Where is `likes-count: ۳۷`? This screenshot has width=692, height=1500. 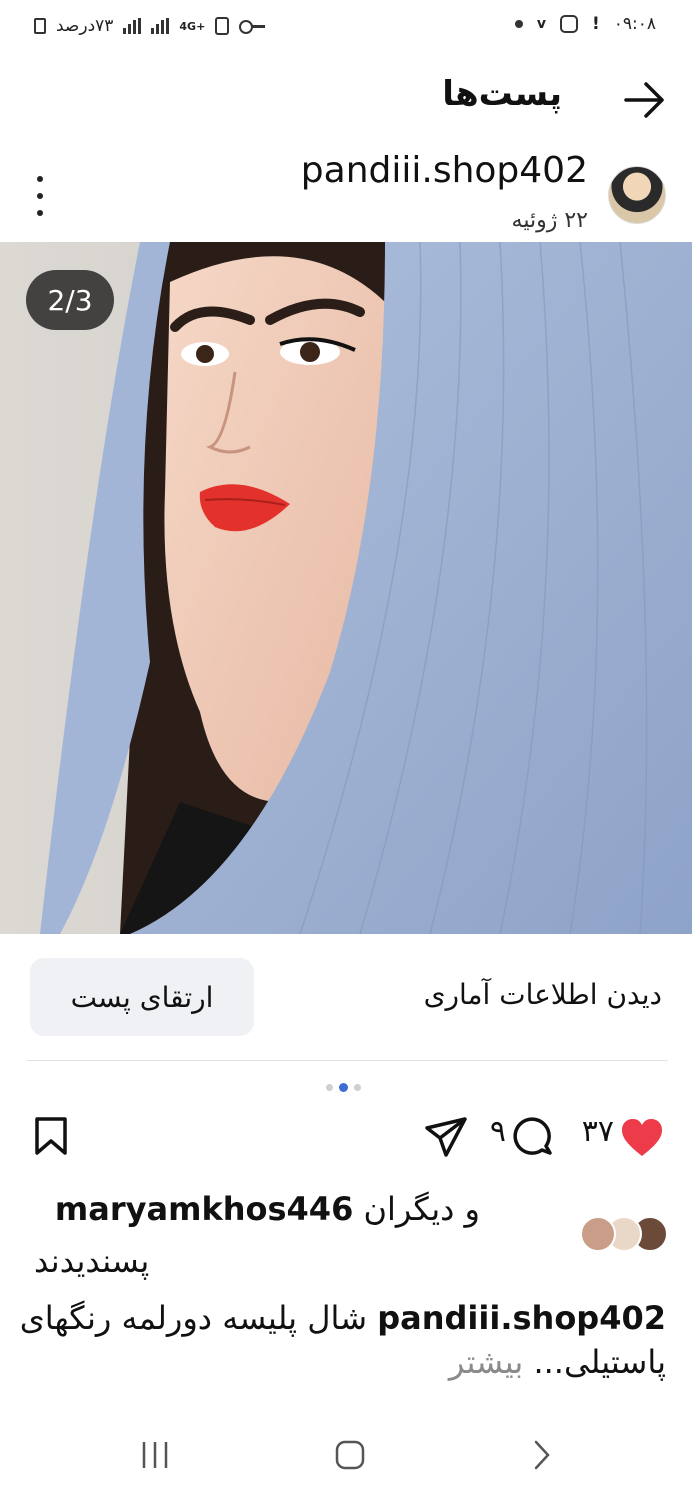 likes-count: ۳۷ is located at coordinates (598, 1131).